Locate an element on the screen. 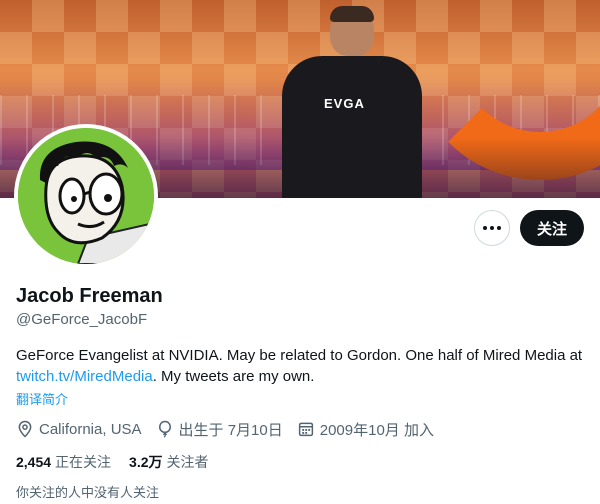 Image resolution: width=600 pixels, height=504 pixels. more-button is located at coordinates (492, 228).